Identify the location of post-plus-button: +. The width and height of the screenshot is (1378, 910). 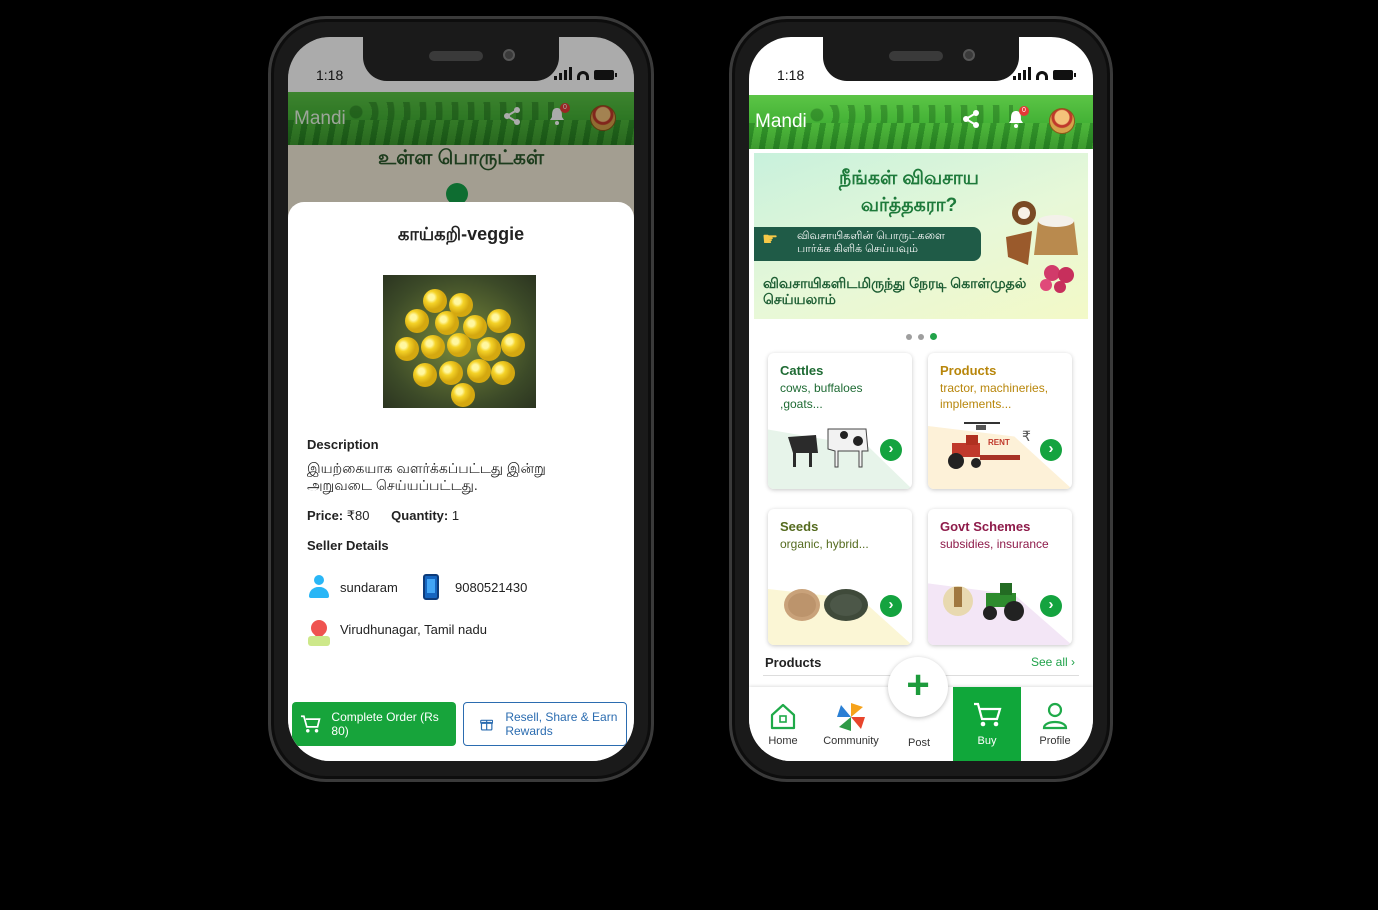
(918, 687).